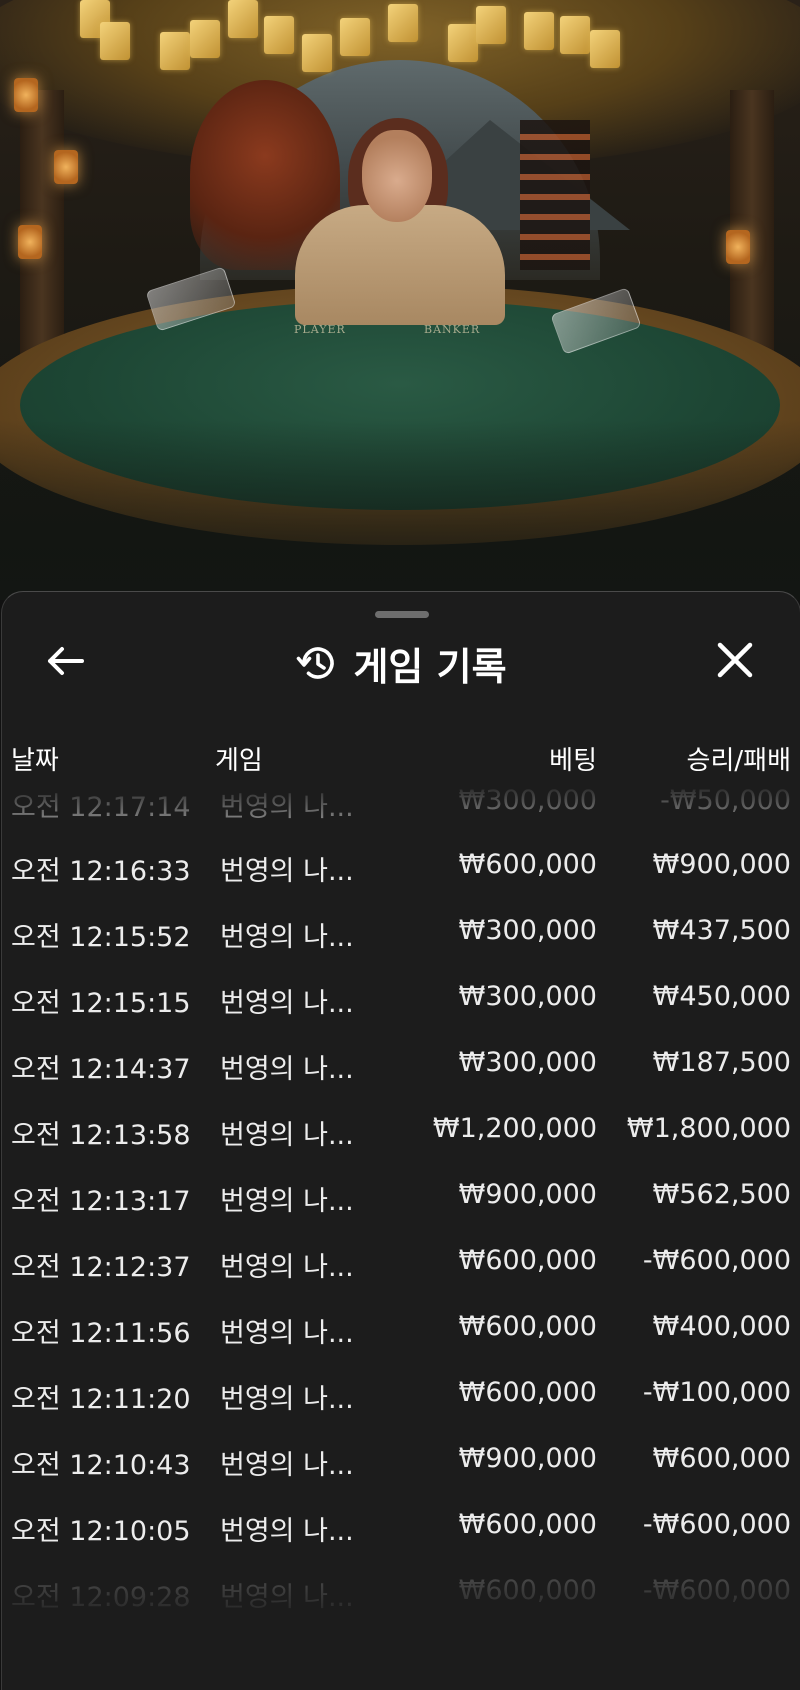 The image size is (800, 1690). Describe the element at coordinates (320, 329) in the screenshot. I see `player-area-label: PLAYER` at that location.